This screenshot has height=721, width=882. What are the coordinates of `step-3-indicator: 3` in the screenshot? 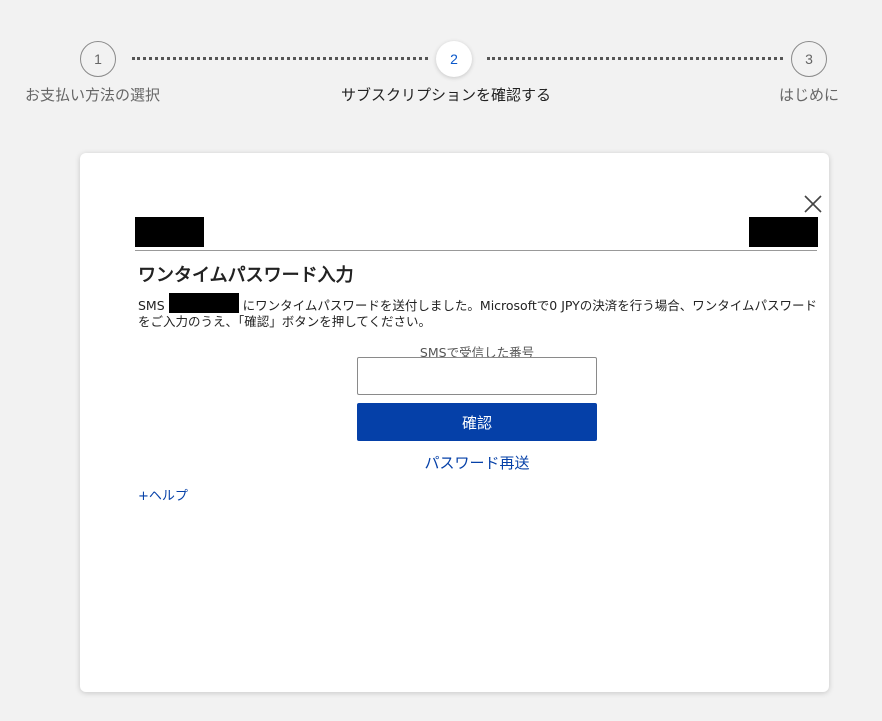 It's located at (809, 59).